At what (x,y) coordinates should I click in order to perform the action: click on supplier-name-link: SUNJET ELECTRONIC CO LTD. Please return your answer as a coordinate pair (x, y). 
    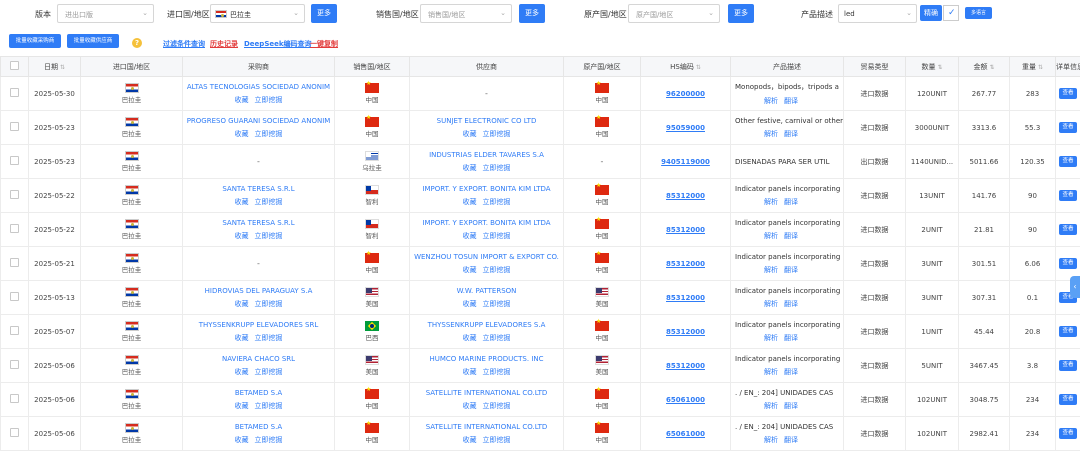
    Looking at the image, I should click on (487, 121).